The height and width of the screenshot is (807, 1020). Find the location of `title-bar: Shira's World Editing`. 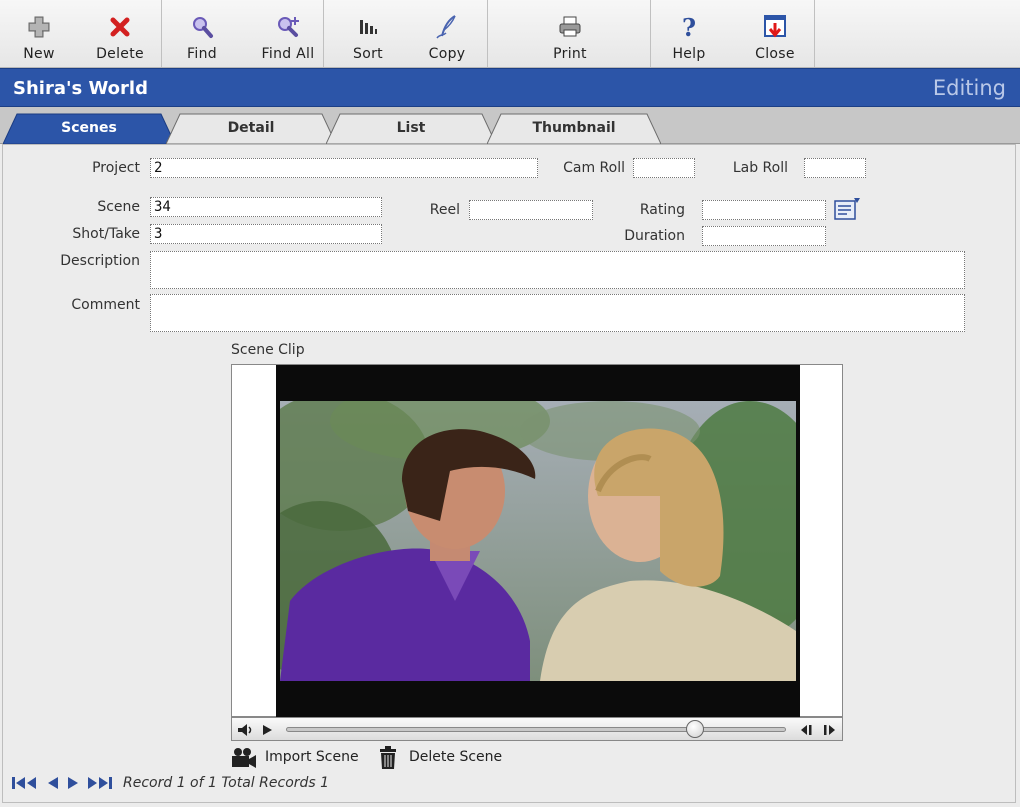

title-bar: Shira's World Editing is located at coordinates (510, 87).